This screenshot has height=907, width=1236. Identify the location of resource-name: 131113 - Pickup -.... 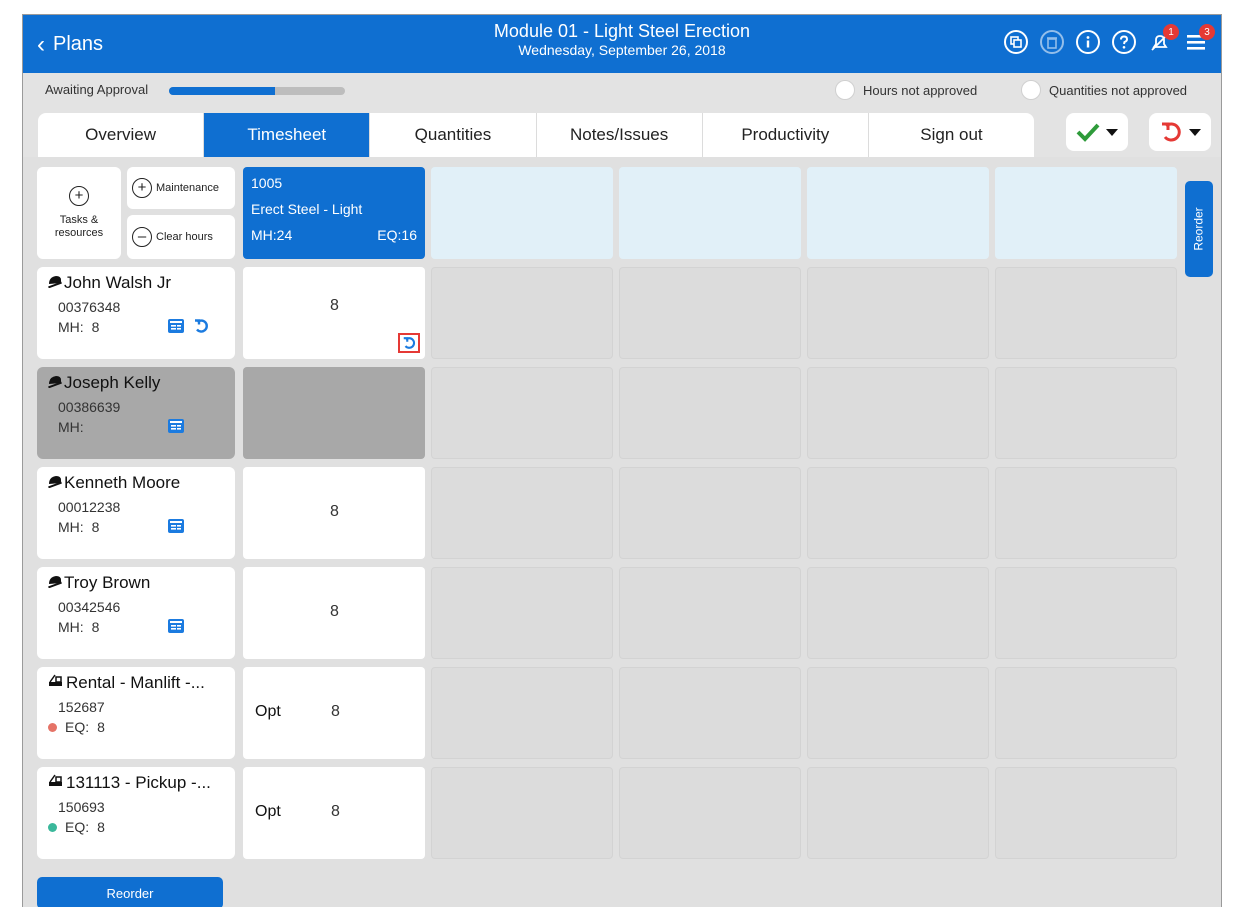
(138, 782).